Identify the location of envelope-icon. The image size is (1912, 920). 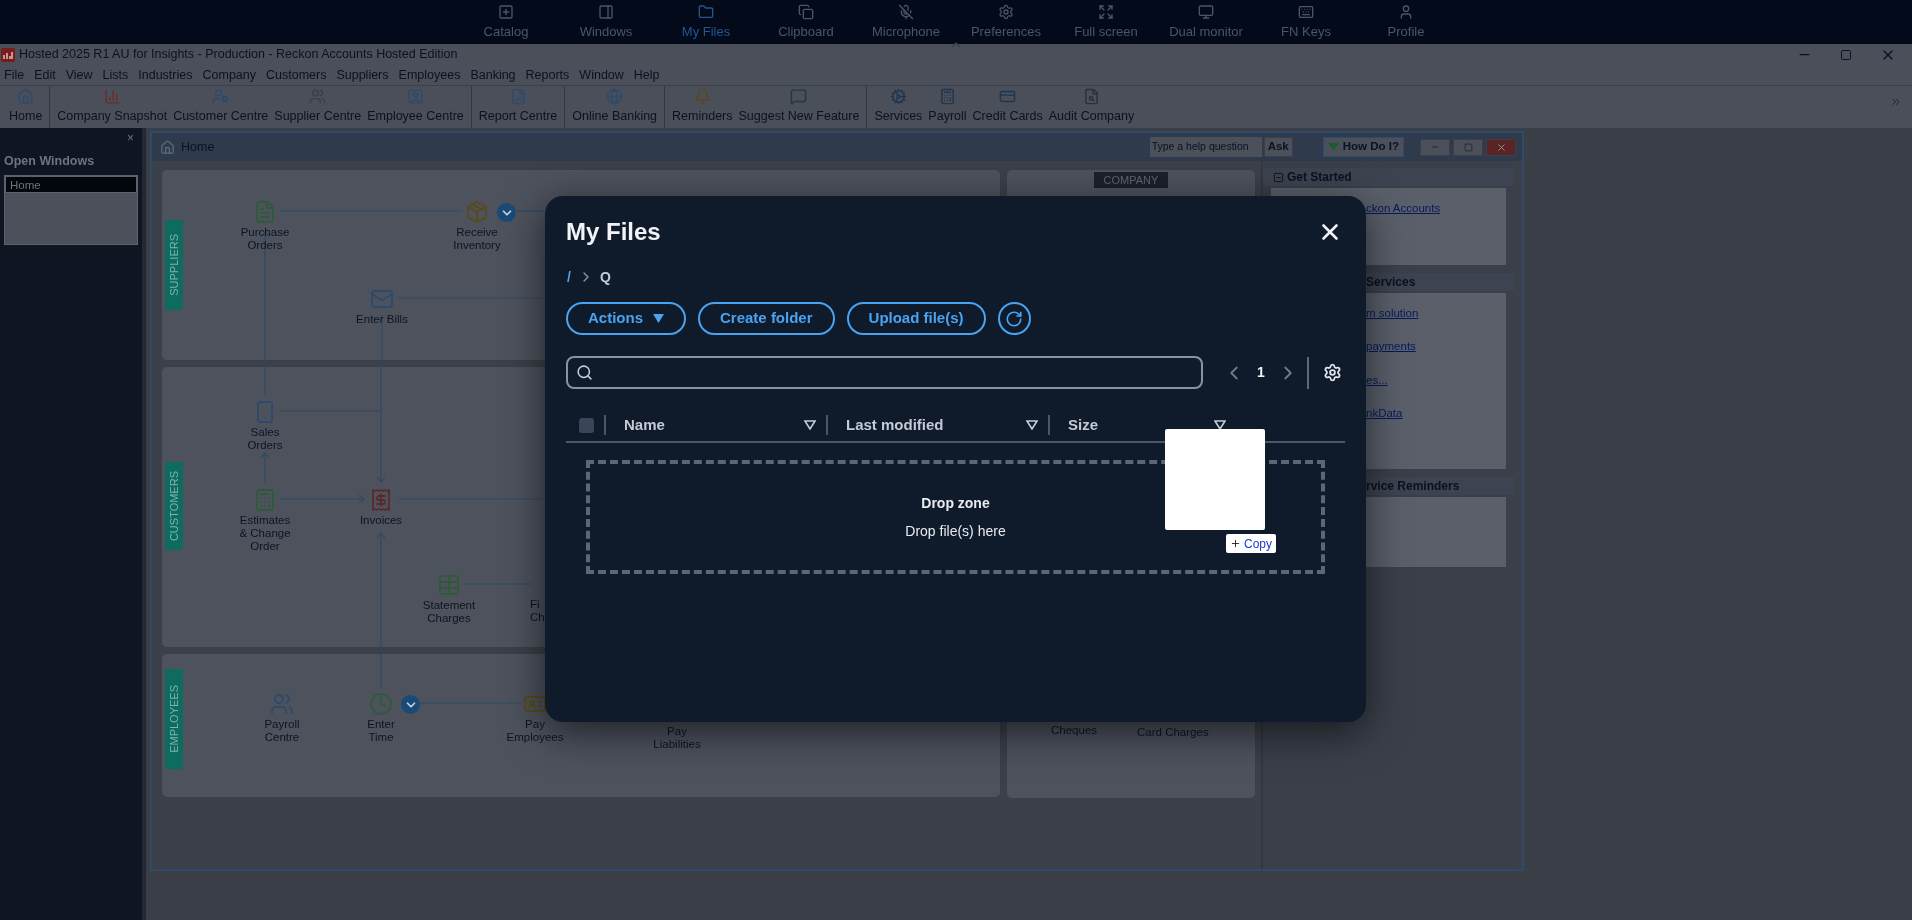
(382, 299).